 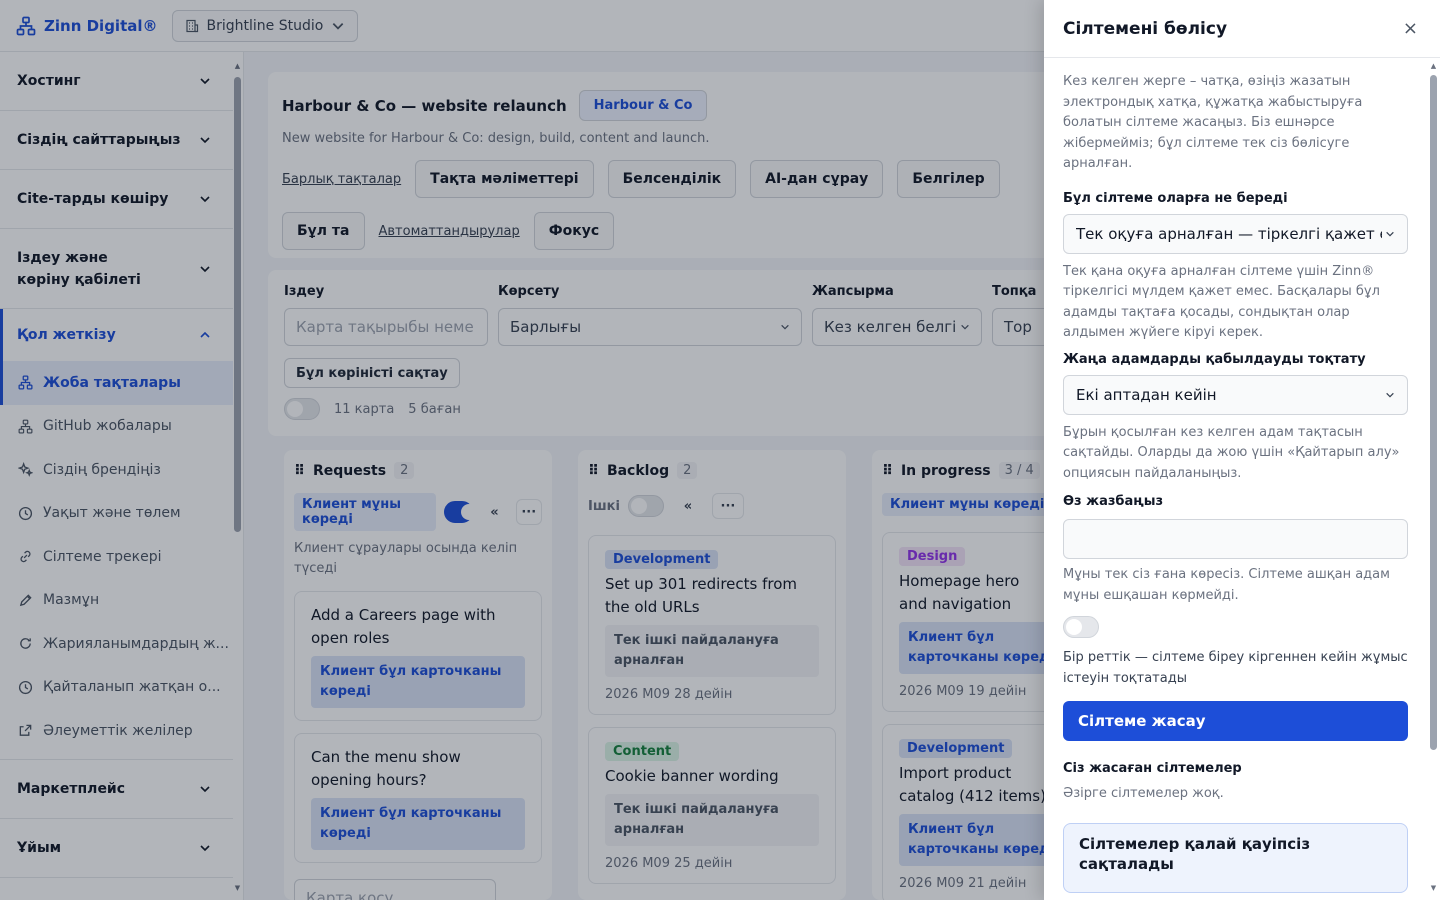 What do you see at coordinates (1410, 28) in the screenshot?
I see `close-icon: ×` at bounding box center [1410, 28].